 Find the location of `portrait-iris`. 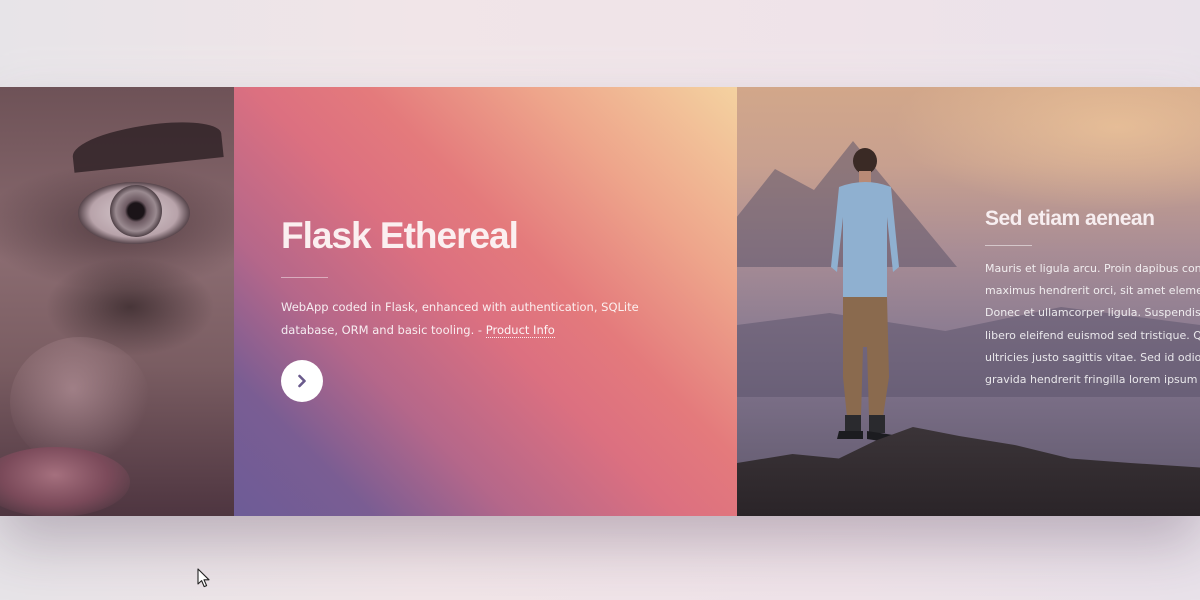

portrait-iris is located at coordinates (136, 211).